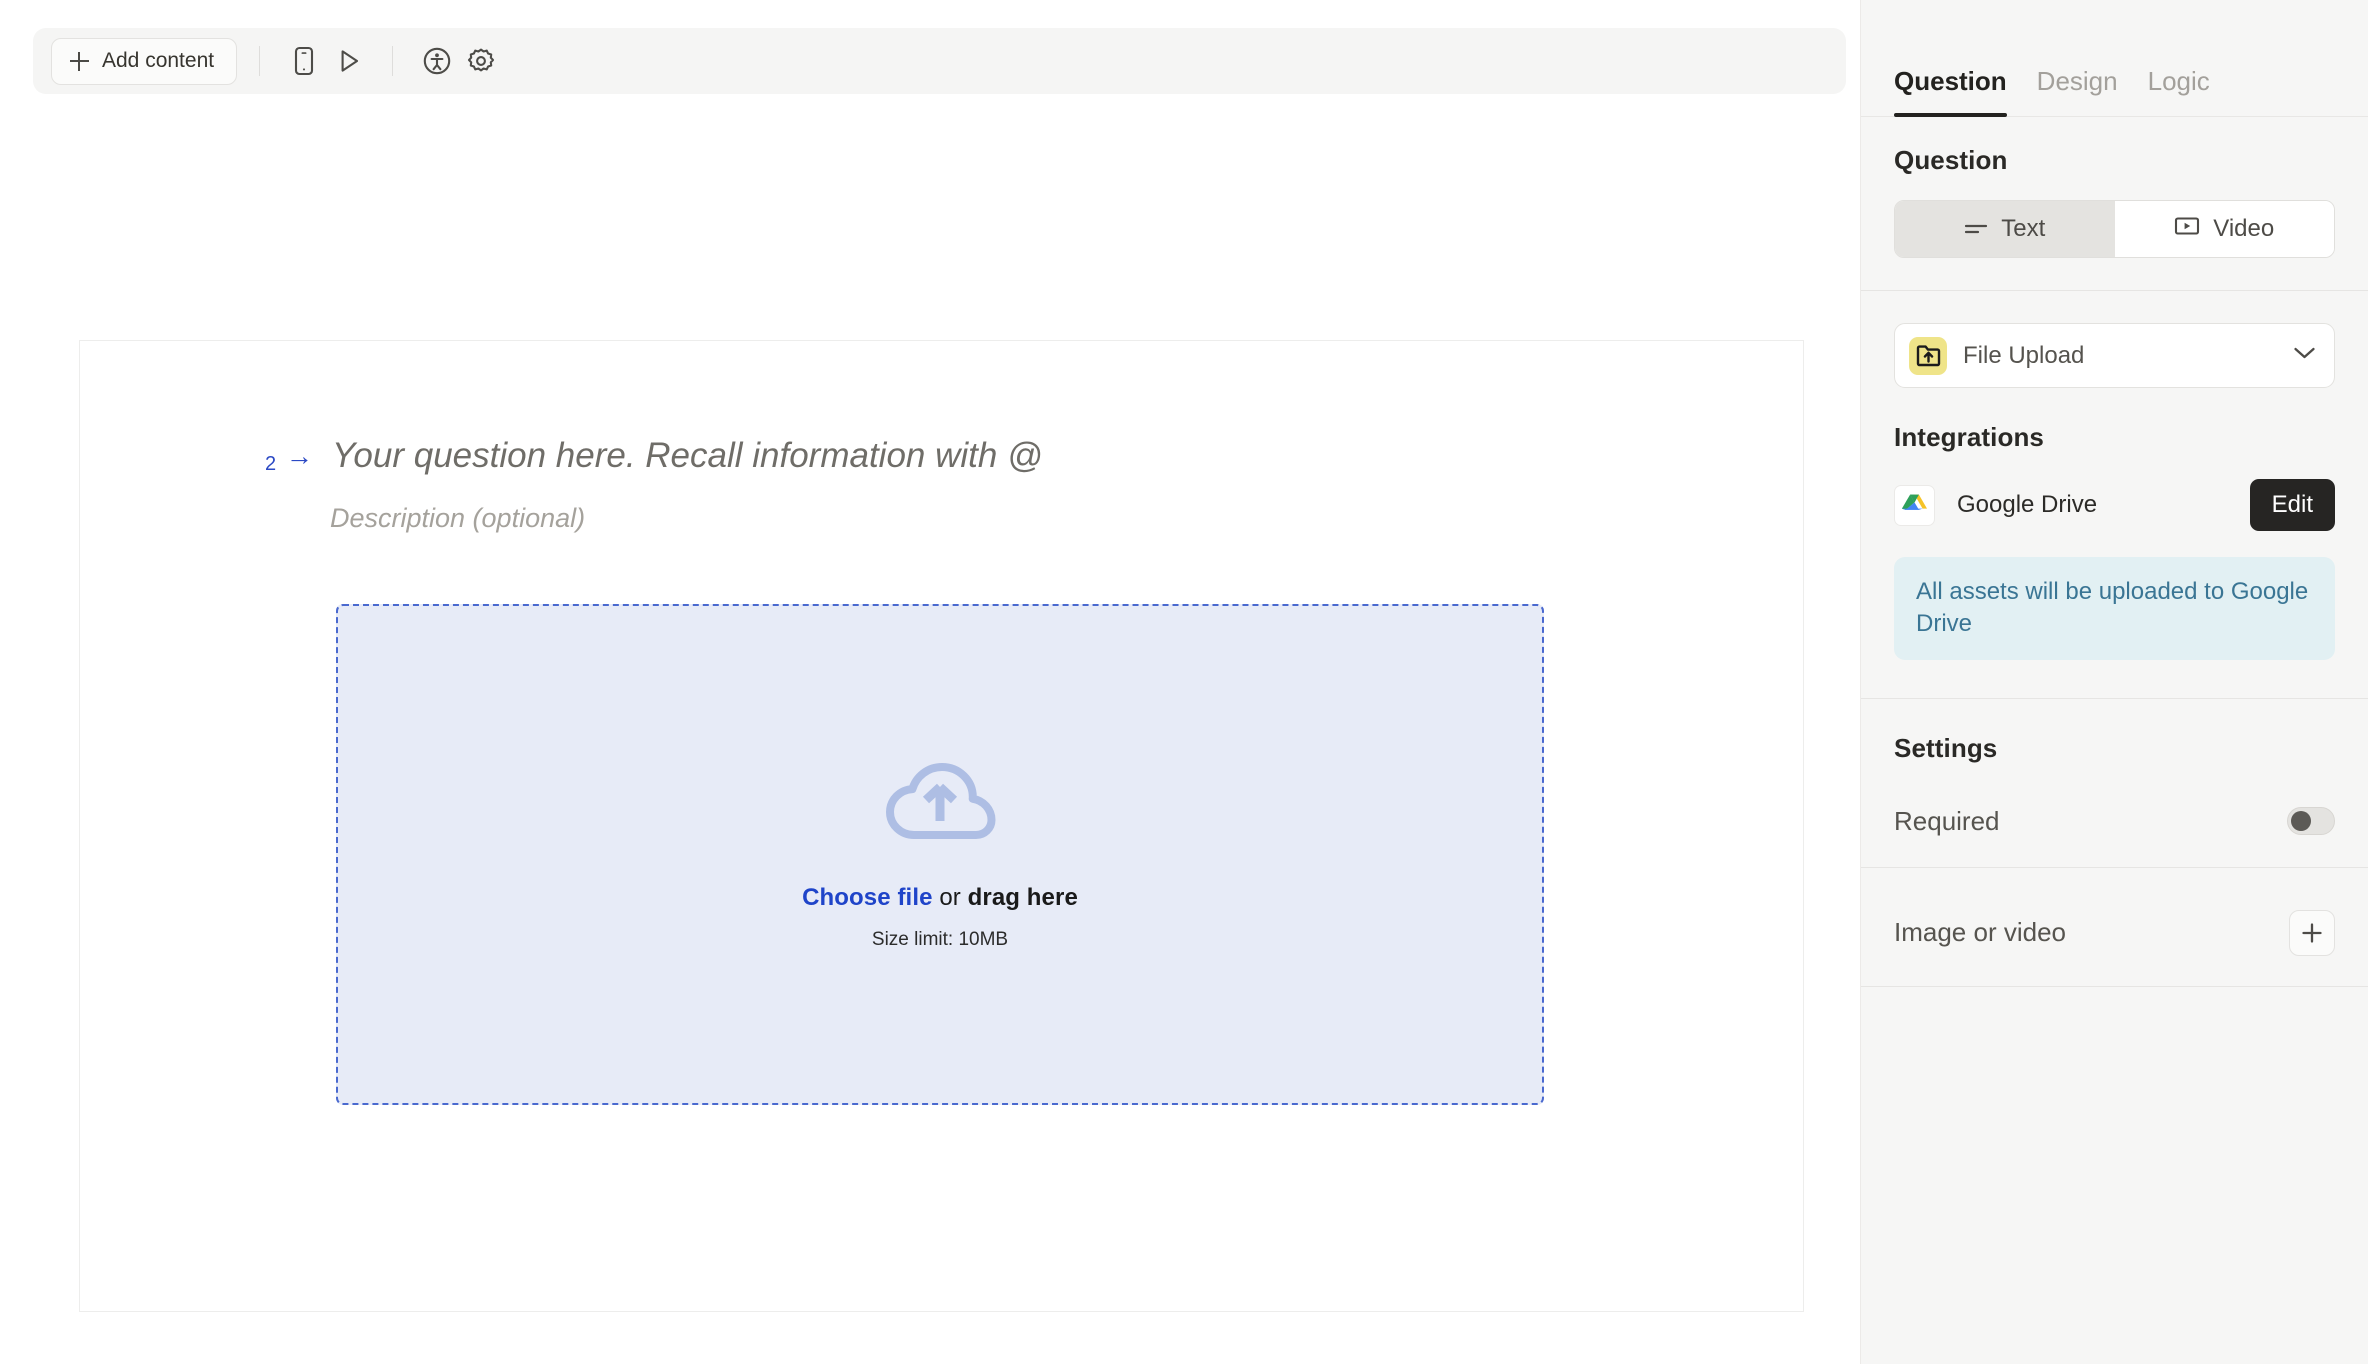 This screenshot has height=1364, width=2368. I want to click on tab-question: Question, so click(1950, 91).